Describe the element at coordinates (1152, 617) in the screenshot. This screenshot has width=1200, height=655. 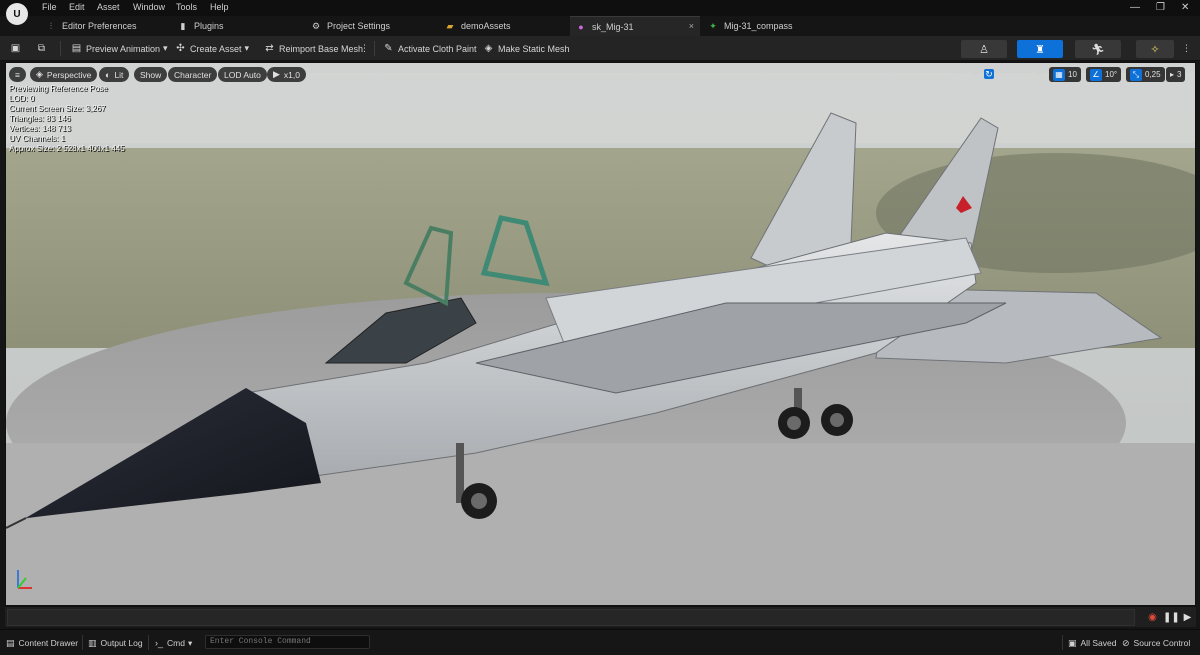
I see `record-icon: ◉` at that location.